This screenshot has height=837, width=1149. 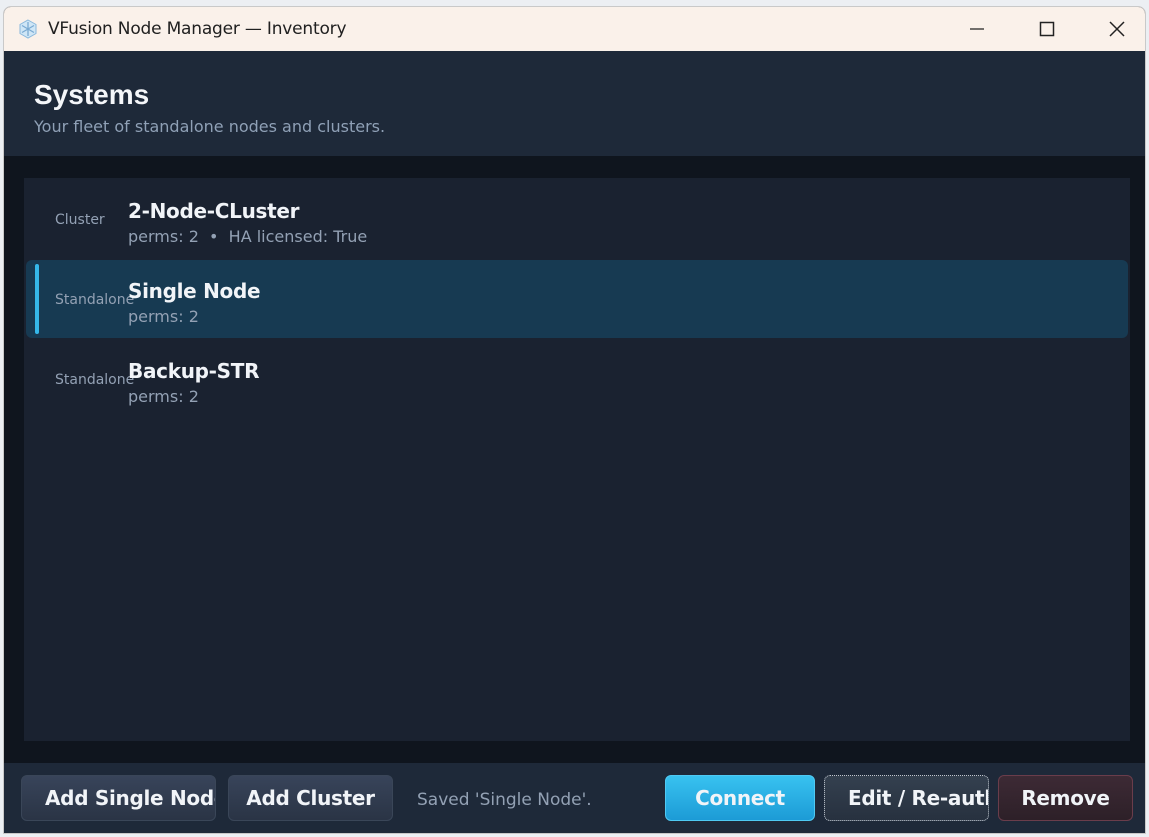 I want to click on connect-button: Connect, so click(x=740, y=798).